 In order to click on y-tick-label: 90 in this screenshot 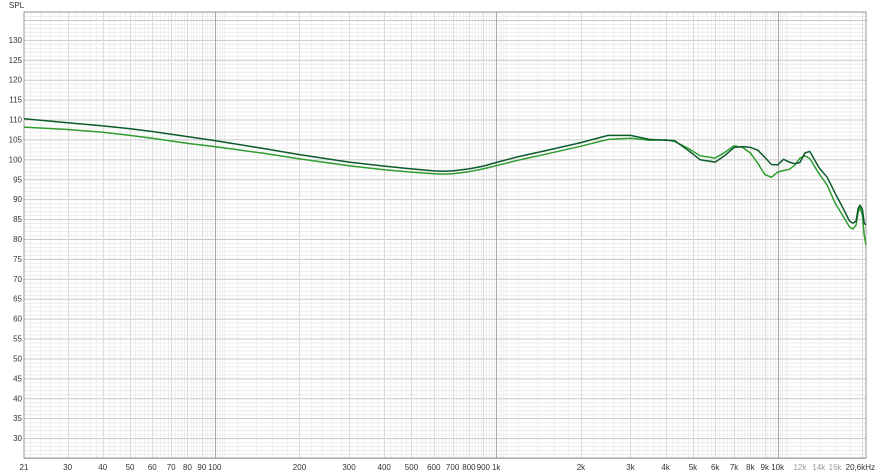, I will do `click(17, 199)`.